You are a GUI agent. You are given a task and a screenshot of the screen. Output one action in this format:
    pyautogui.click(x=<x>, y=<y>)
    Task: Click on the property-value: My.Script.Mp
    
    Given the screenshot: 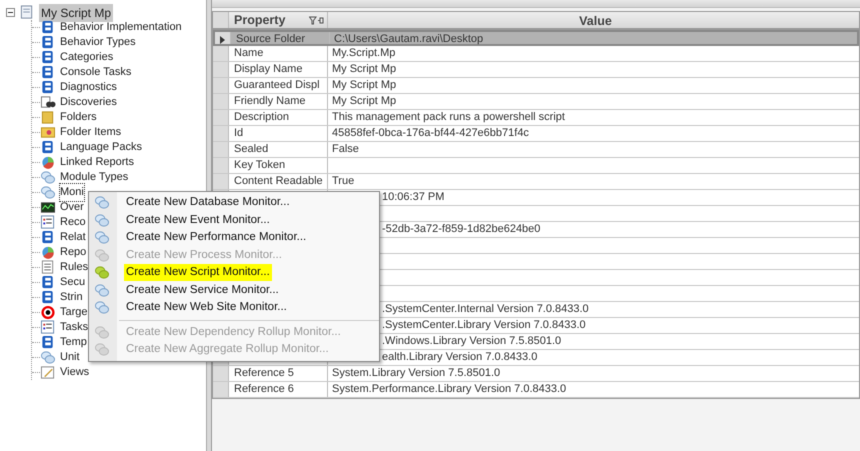 What is the action you would take?
    pyautogui.click(x=364, y=53)
    